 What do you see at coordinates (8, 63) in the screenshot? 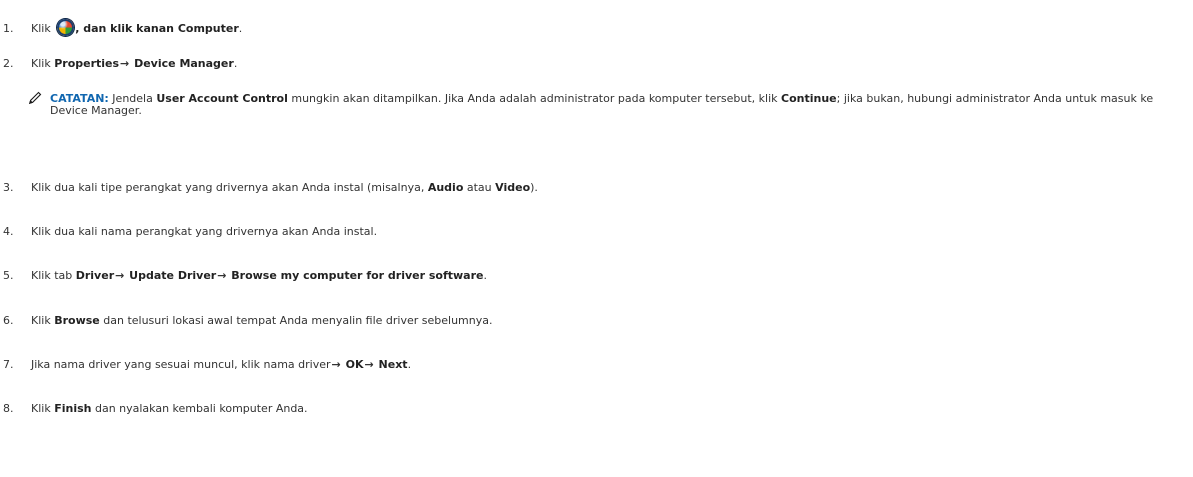
I see `step-number: 2.` at bounding box center [8, 63].